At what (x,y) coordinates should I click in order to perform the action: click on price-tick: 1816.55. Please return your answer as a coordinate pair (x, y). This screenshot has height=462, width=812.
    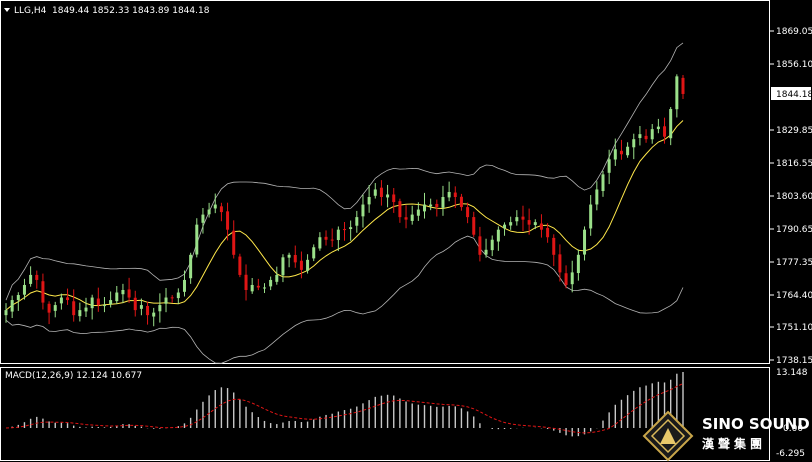
    Looking at the image, I should click on (794, 164).